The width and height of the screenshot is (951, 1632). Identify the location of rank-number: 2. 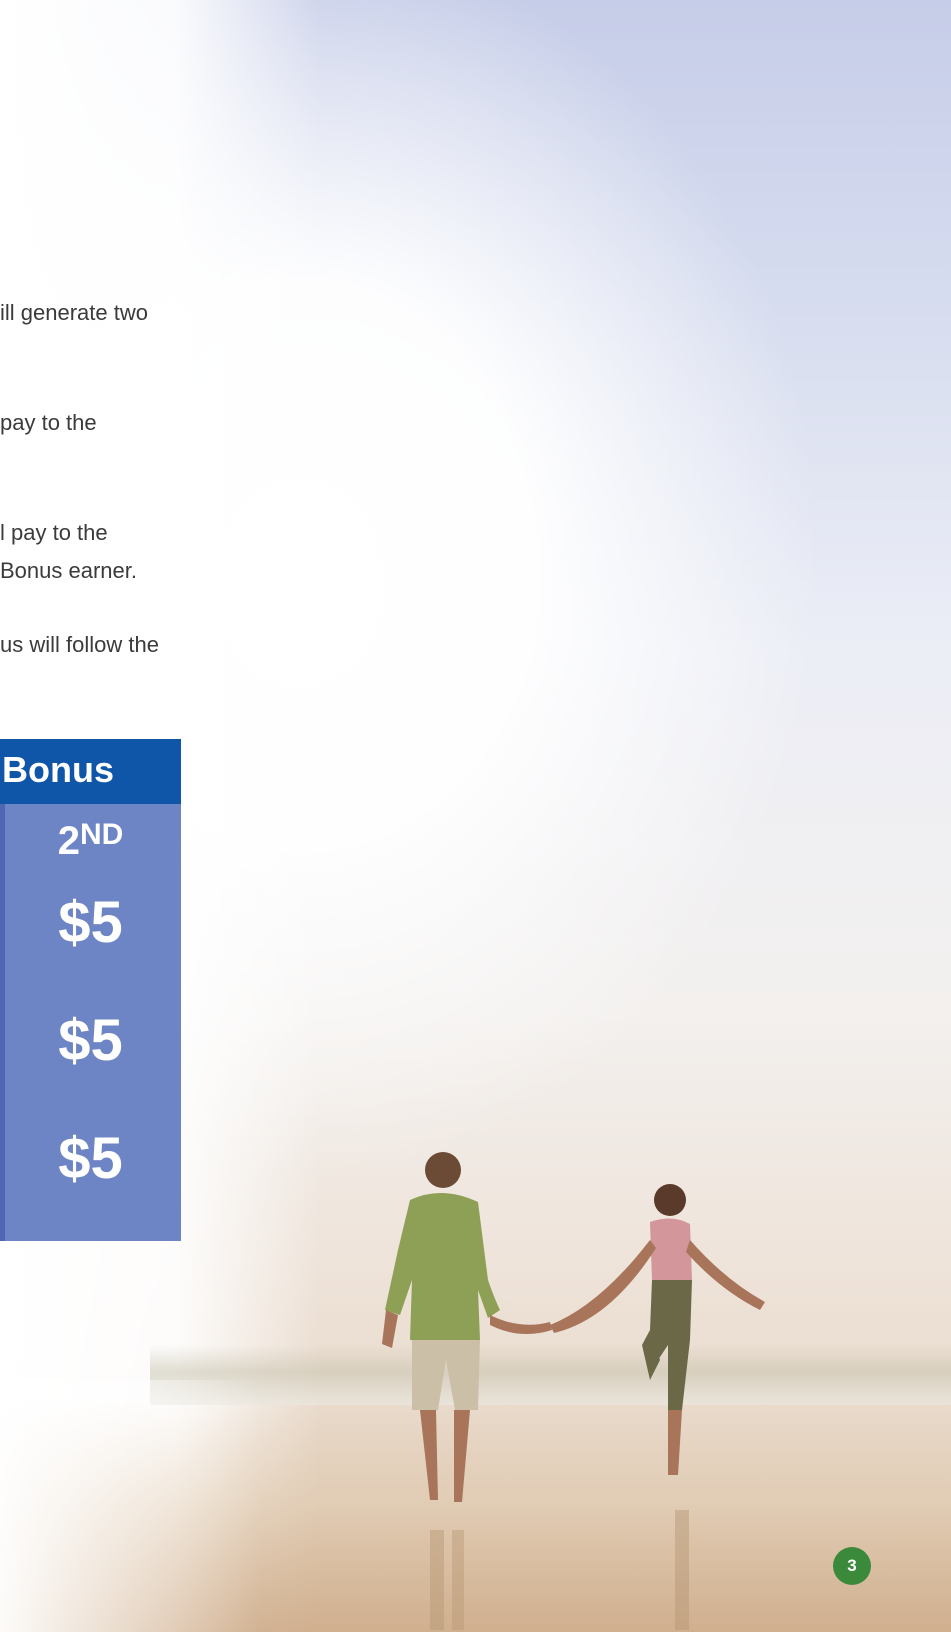
(68, 841).